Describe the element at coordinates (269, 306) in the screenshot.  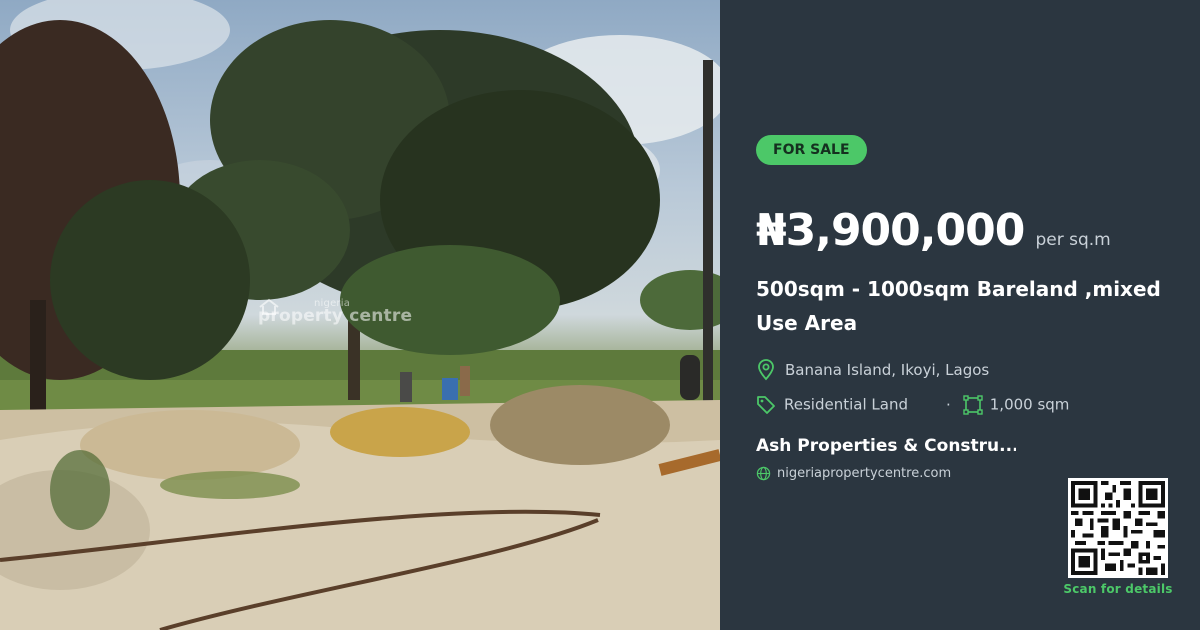
I see `house-logo-icon` at that location.